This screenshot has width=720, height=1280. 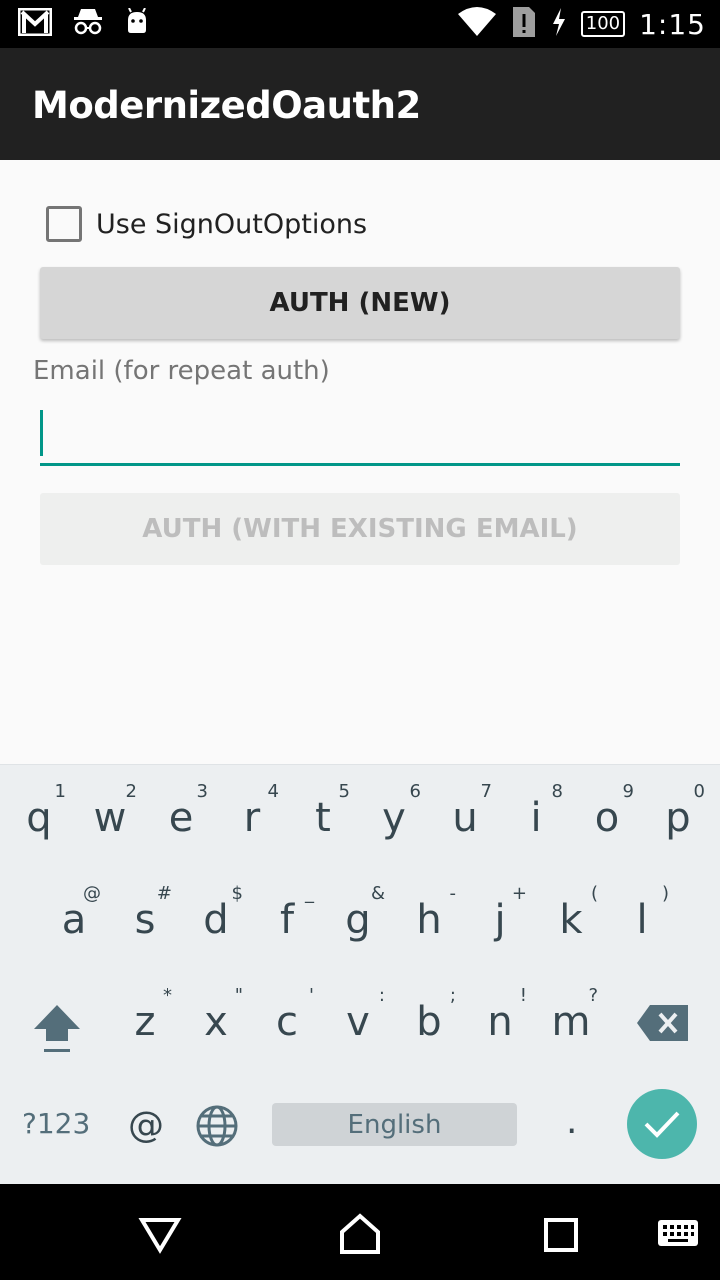 What do you see at coordinates (360, 529) in the screenshot?
I see `auth-existing-email-button: AUTH (WITH EXISTING EMAIL)` at bounding box center [360, 529].